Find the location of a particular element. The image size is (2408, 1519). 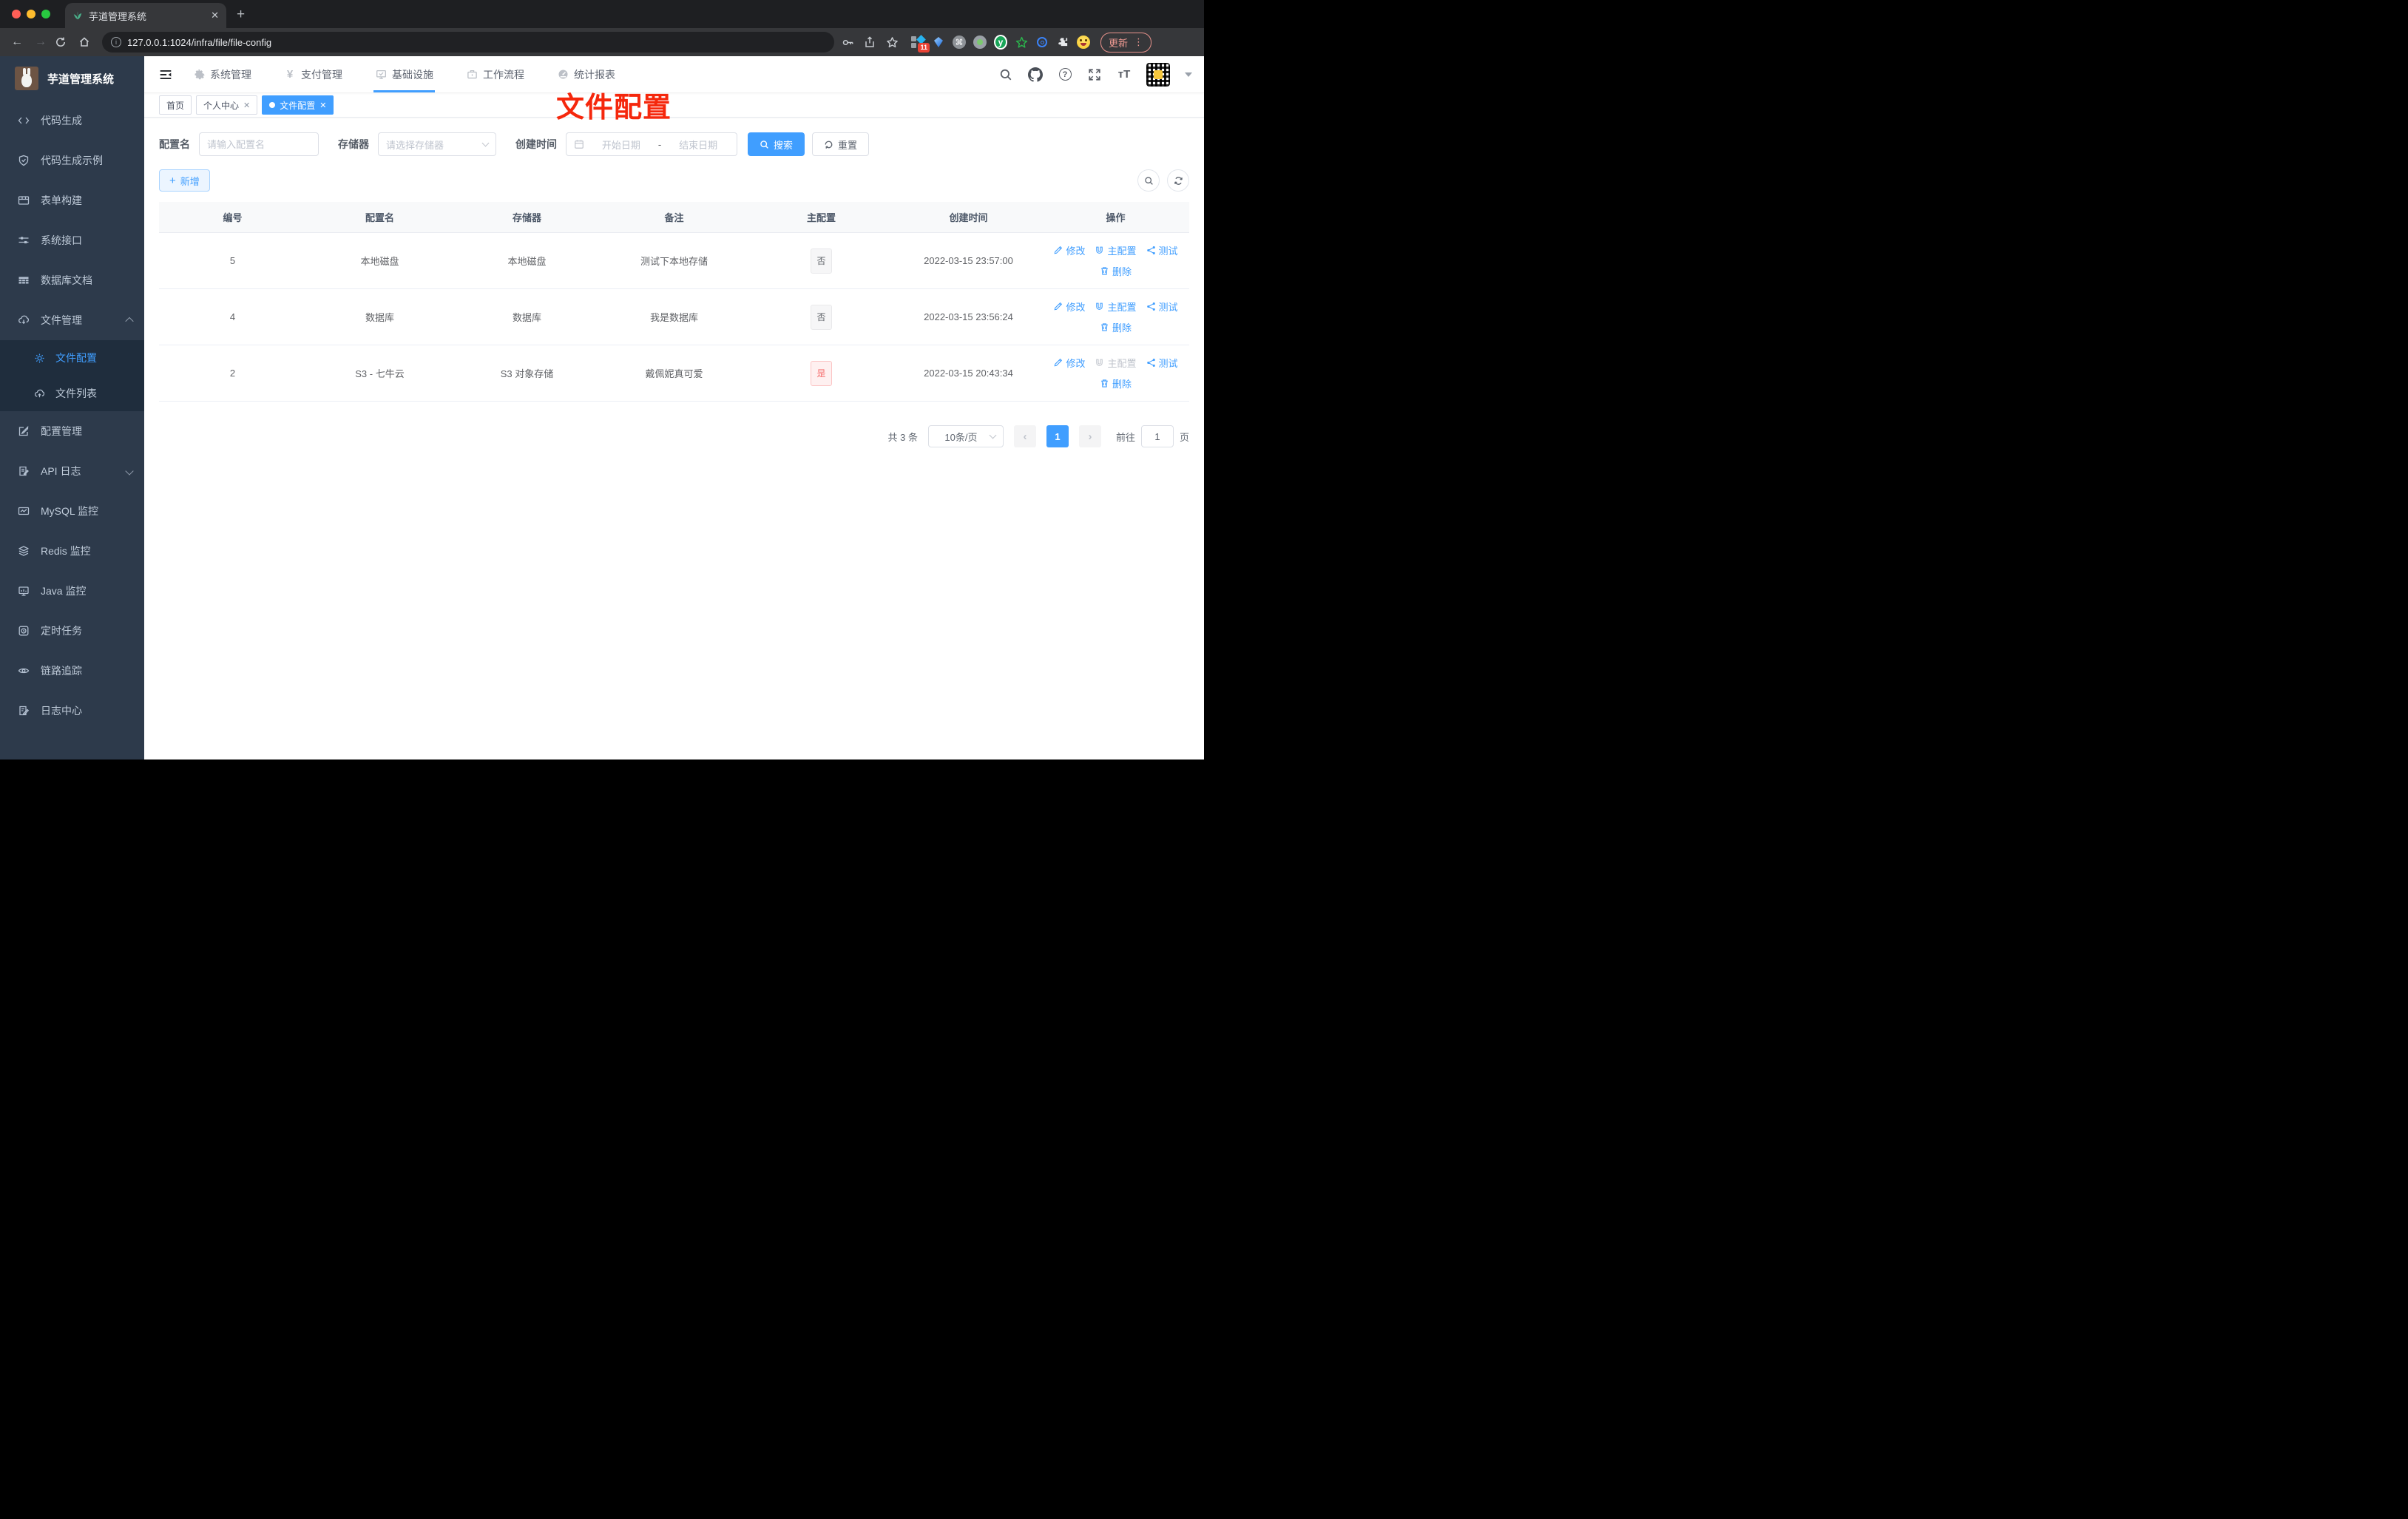

minimize-window-button is located at coordinates (31, 14).